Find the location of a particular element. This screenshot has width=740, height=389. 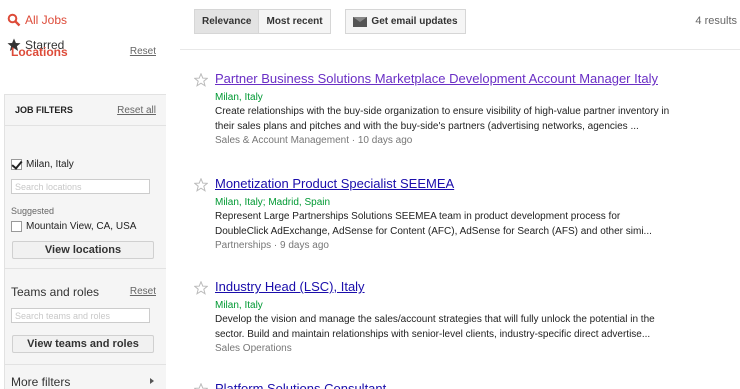

job-filters-title: JOB FILTERS is located at coordinates (44, 110).